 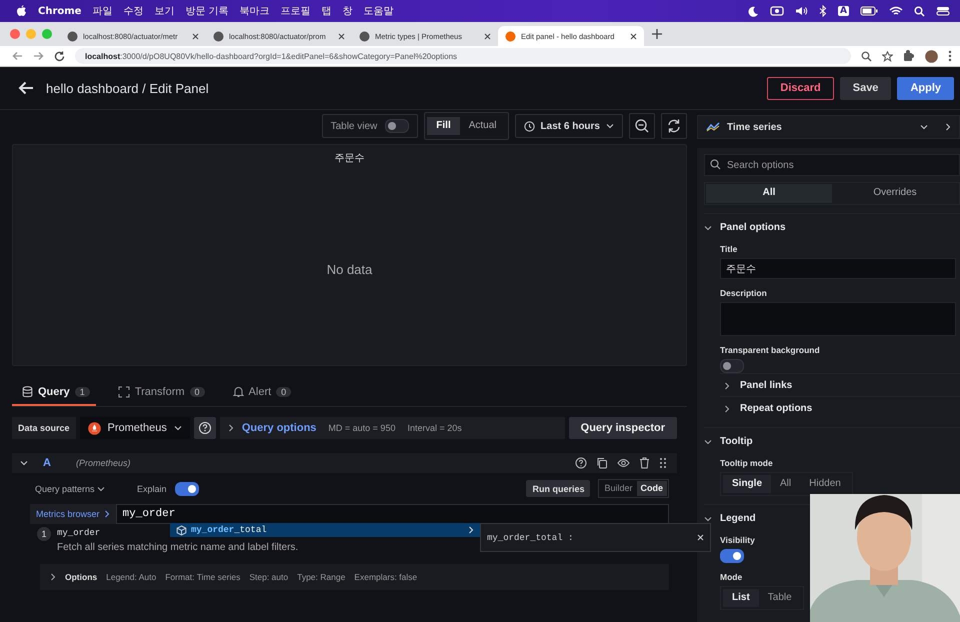 What do you see at coordinates (769, 193) in the screenshot?
I see `options-tab: All` at bounding box center [769, 193].